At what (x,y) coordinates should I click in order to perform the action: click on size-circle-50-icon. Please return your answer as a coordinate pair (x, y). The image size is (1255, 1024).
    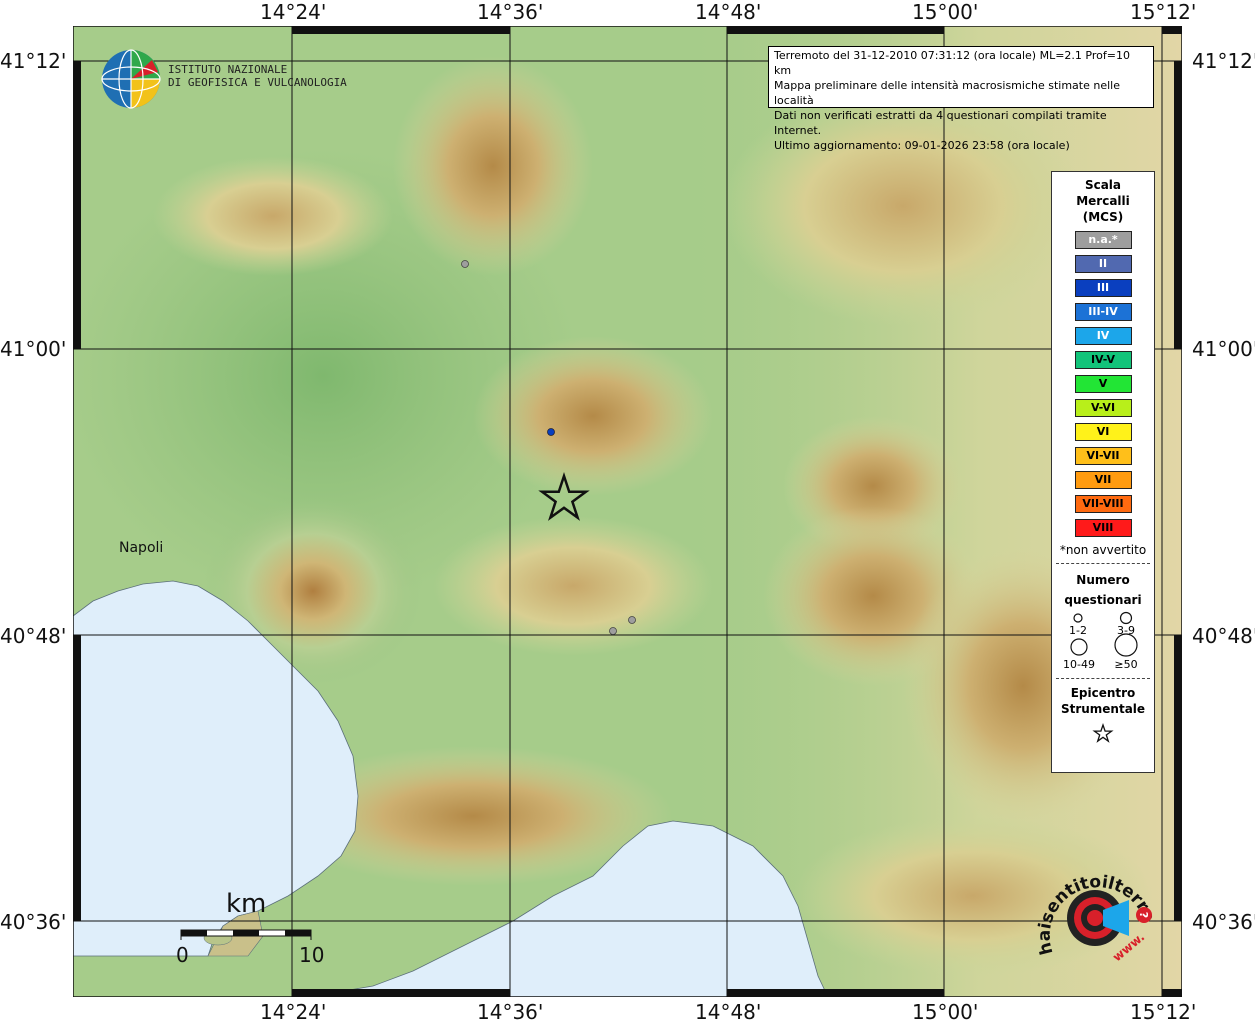
    Looking at the image, I should click on (1126, 645).